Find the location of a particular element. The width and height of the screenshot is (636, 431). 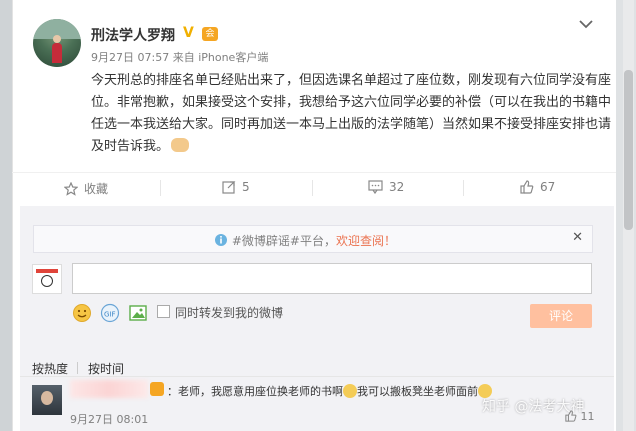

repost-button: 5 is located at coordinates (236, 189).